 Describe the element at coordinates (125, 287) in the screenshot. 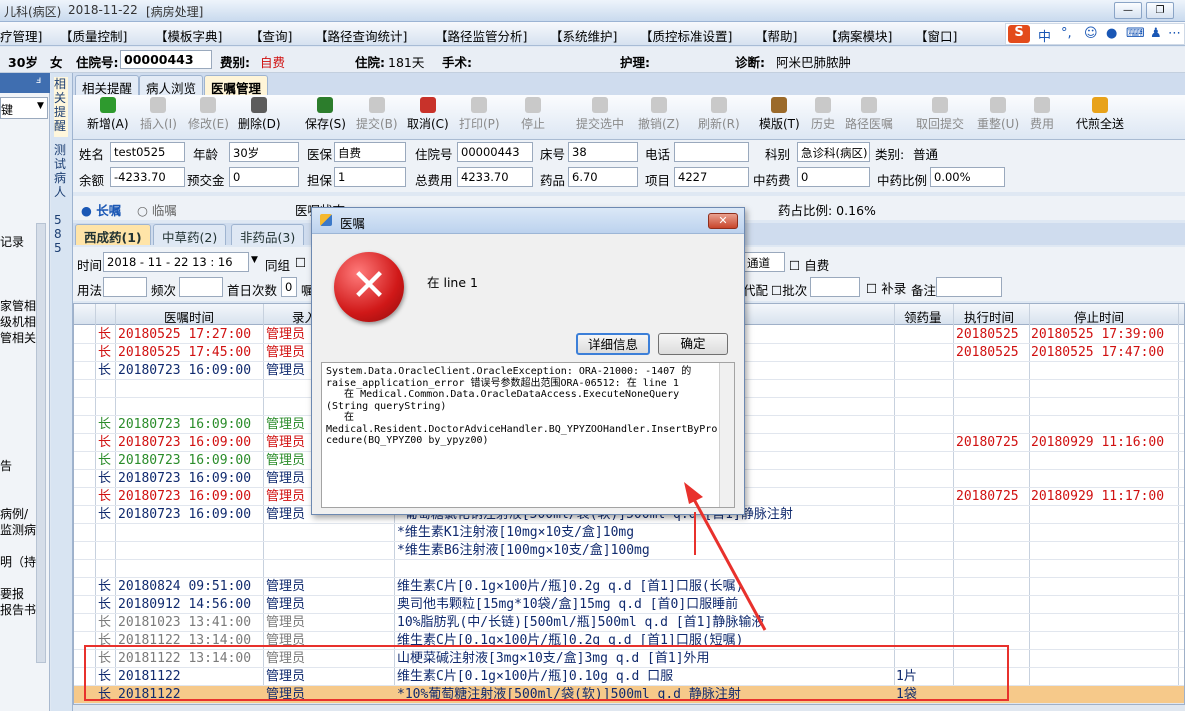

I see `route-field` at that location.